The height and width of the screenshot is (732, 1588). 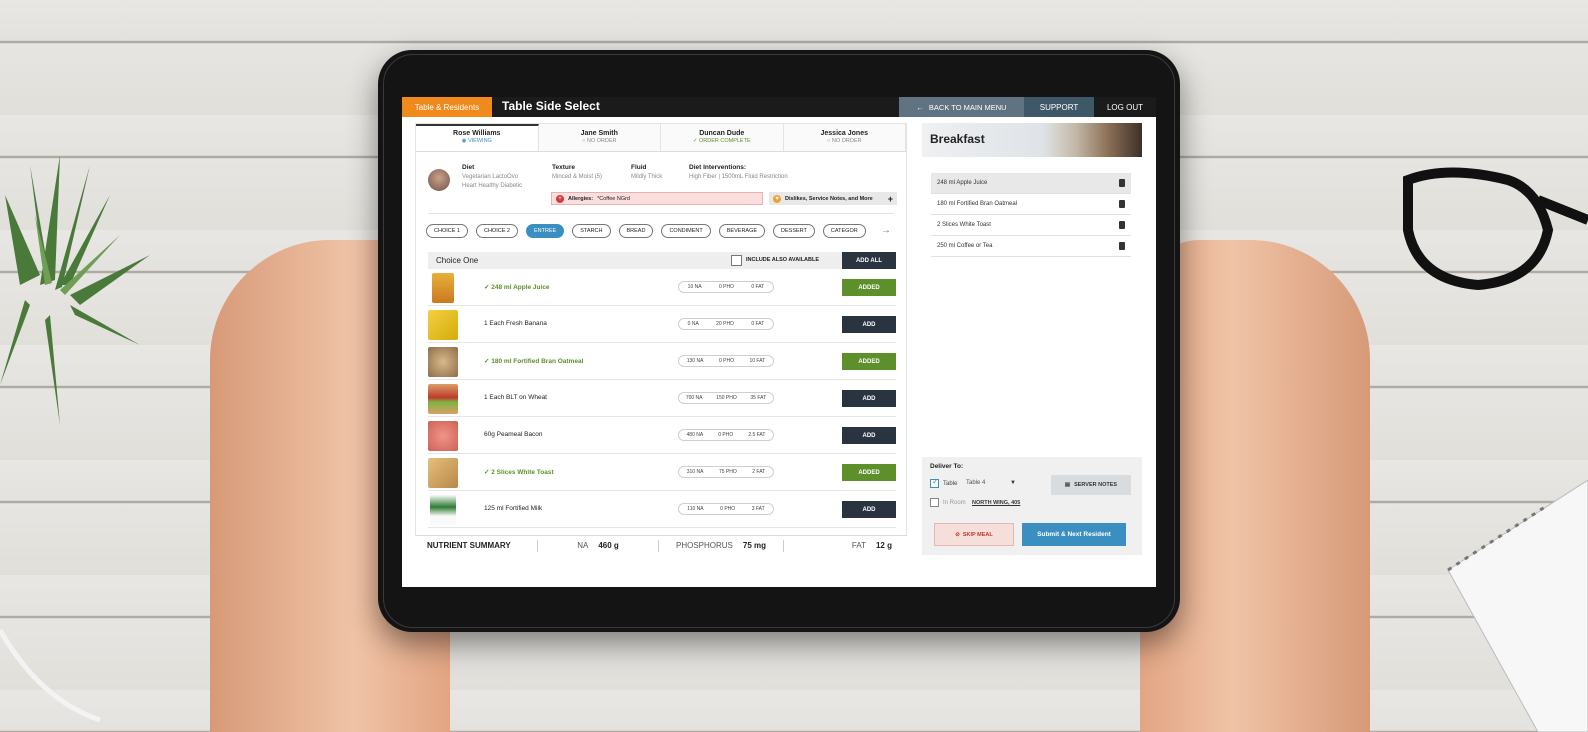 I want to click on menu-item: 60g Peameal Bacon 480 NA 0 PHO 2.5 FAT ADD, so click(x=662, y=435).